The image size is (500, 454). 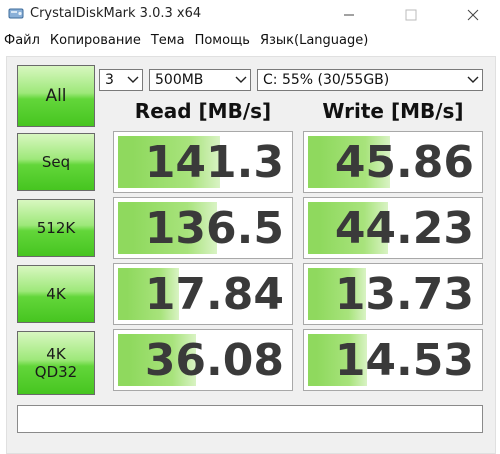 I want to click on result-value: 141.3, so click(x=214, y=162).